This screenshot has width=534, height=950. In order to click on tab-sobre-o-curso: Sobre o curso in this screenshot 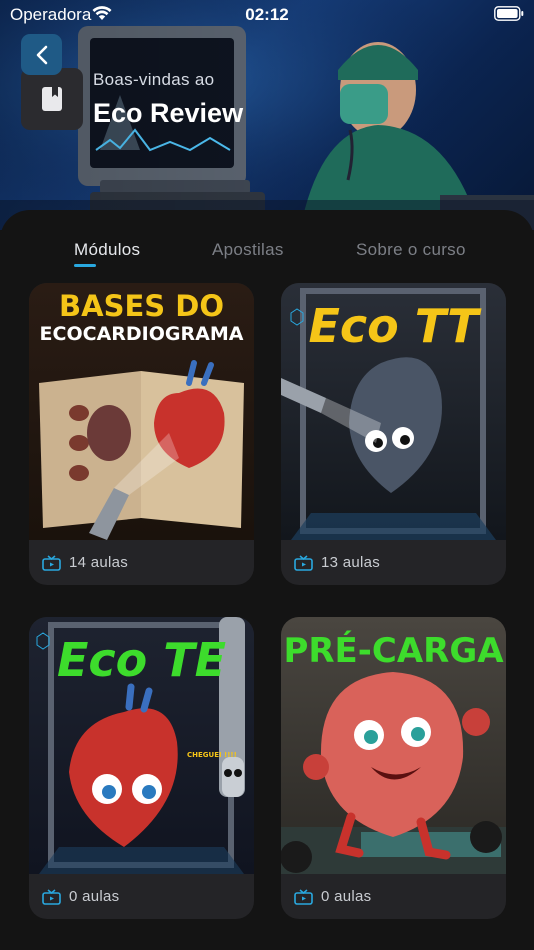, I will do `click(411, 250)`.